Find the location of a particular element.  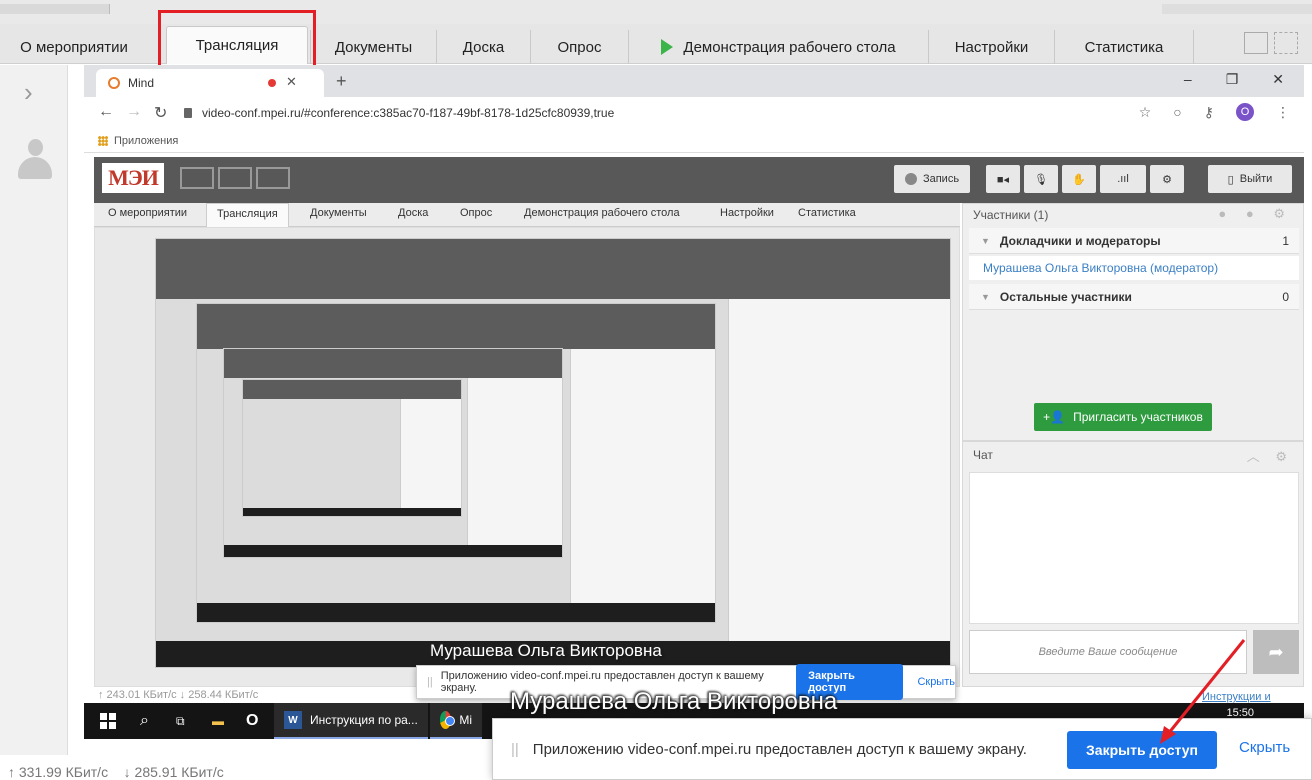

chat-messages is located at coordinates (1134, 548).